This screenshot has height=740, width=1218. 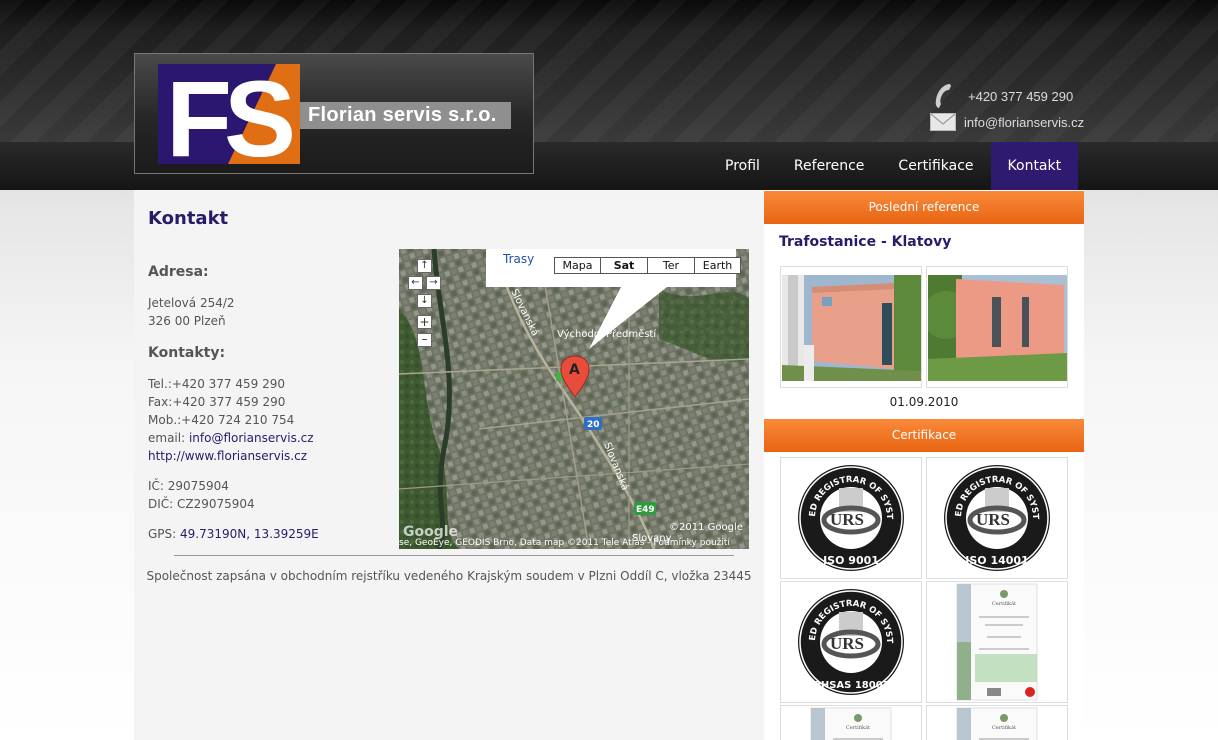 I want to click on phone-icon, so click(x=943, y=96).